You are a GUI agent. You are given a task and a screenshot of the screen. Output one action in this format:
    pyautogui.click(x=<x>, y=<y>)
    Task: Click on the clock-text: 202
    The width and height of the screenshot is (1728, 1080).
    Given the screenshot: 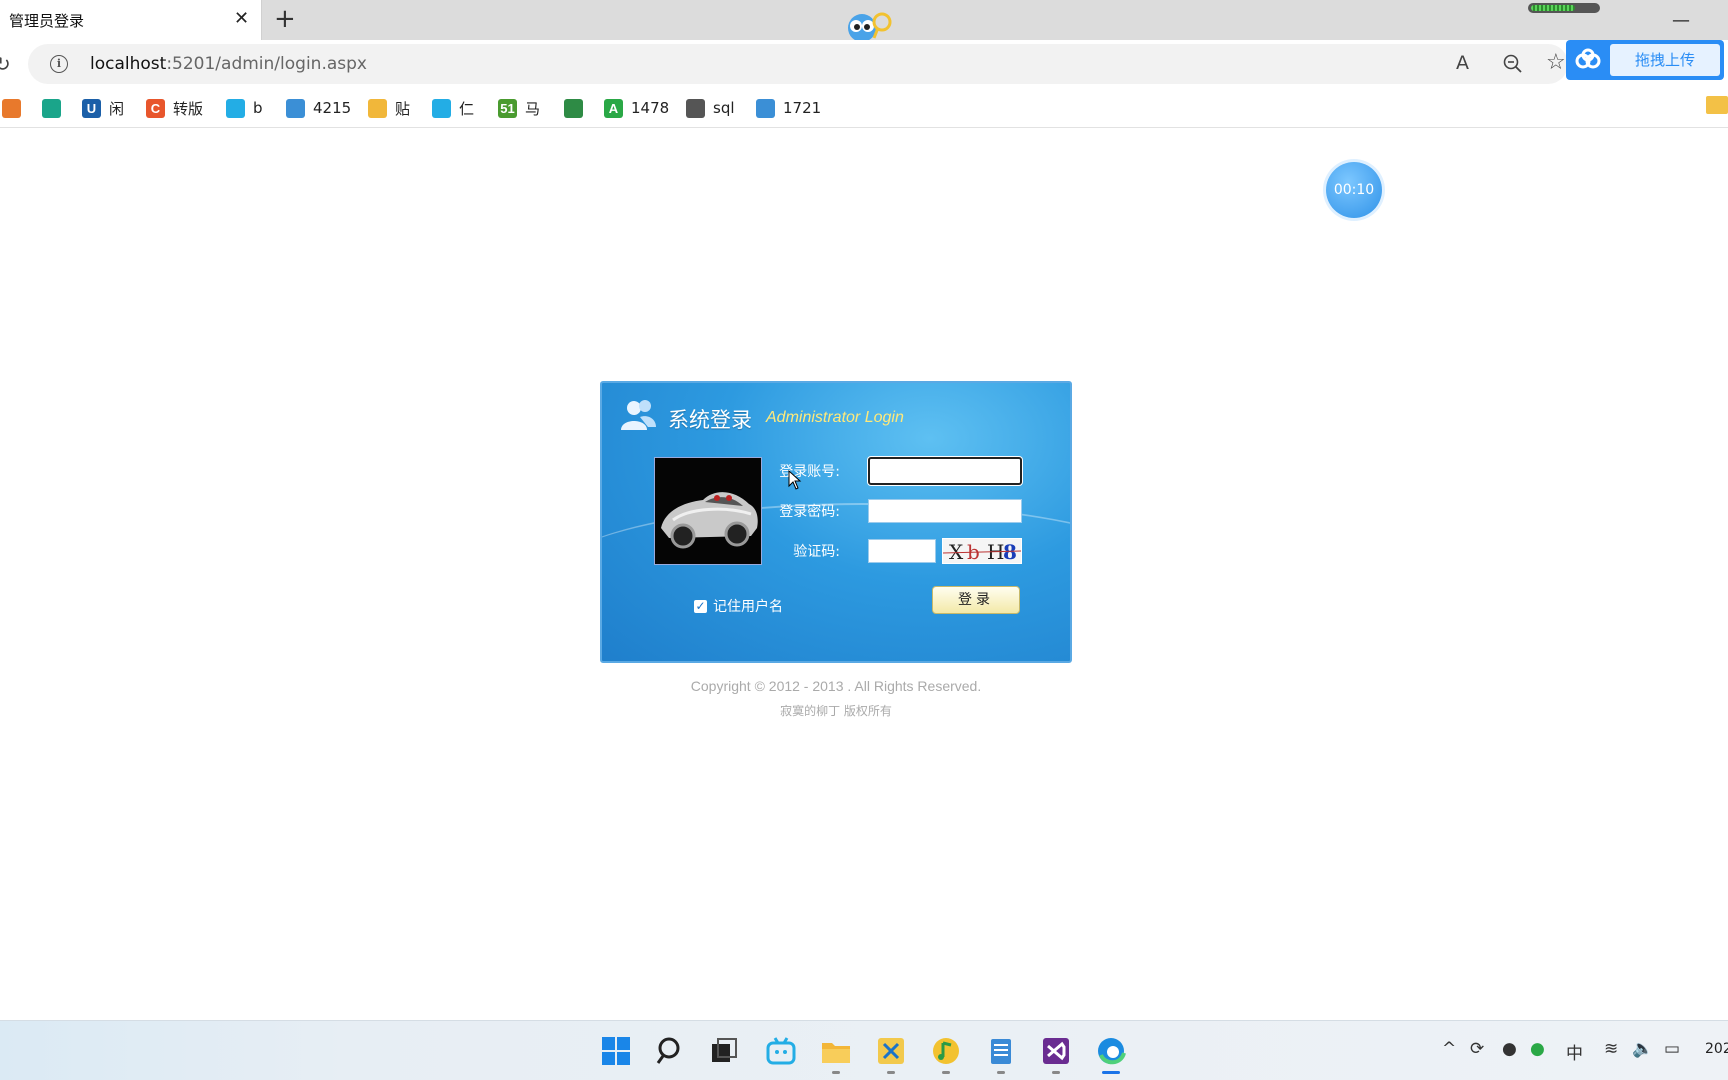 What is the action you would take?
    pyautogui.click(x=1716, y=1049)
    